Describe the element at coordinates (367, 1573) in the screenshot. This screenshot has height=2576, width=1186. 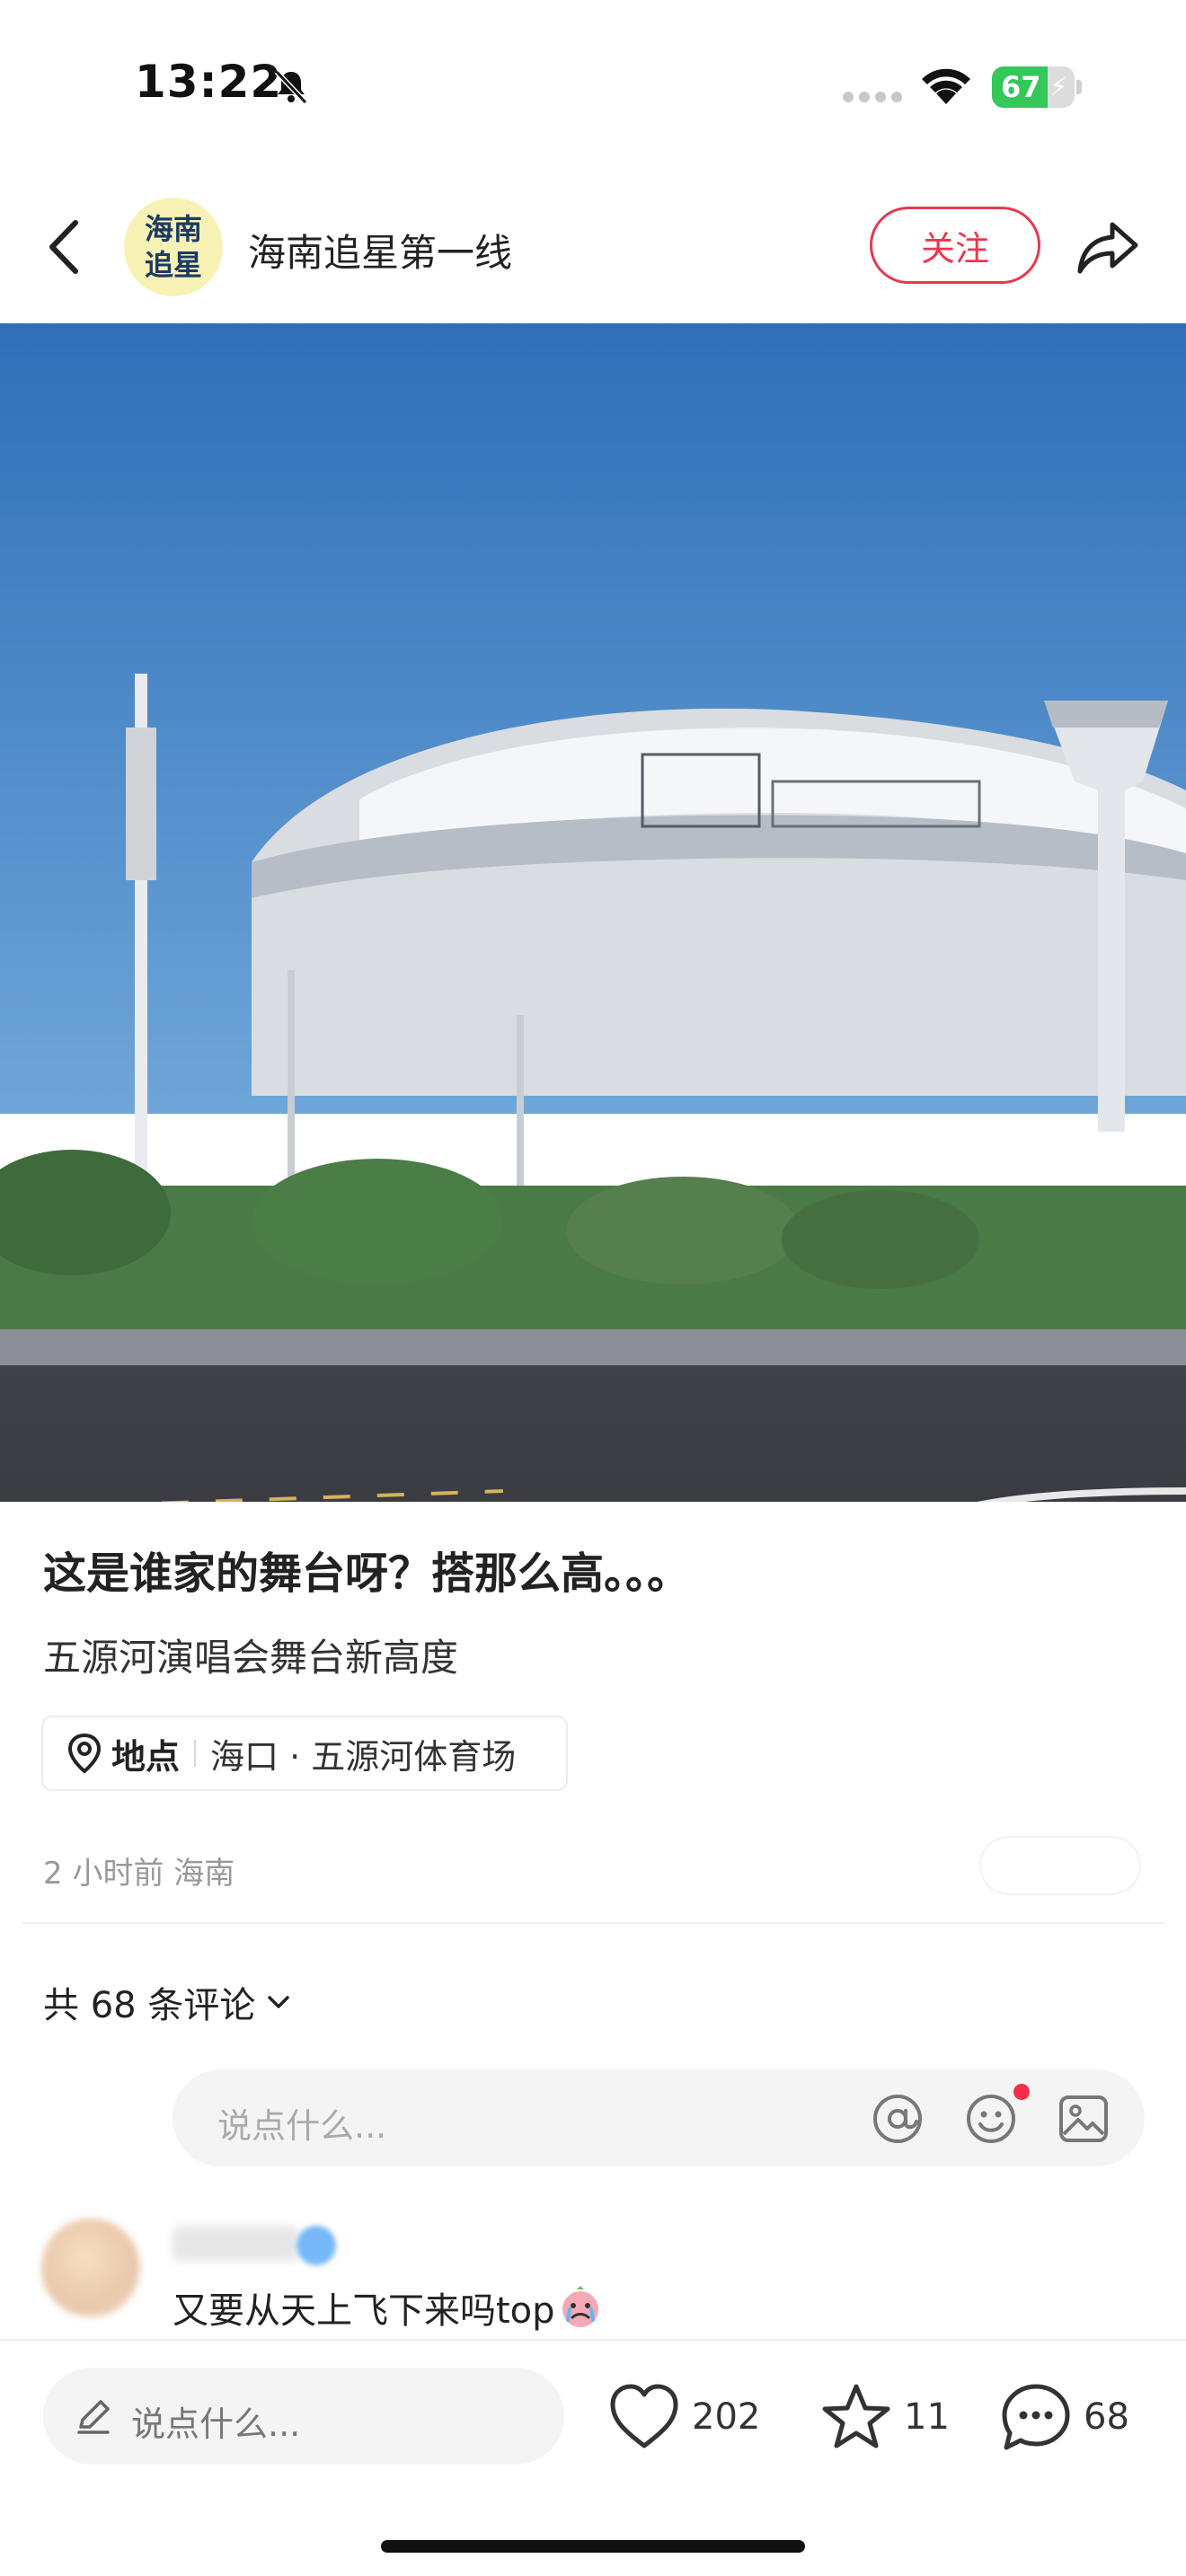
I see `post-title: 这是谁家的舞台呀？搭那么高。。。` at that location.